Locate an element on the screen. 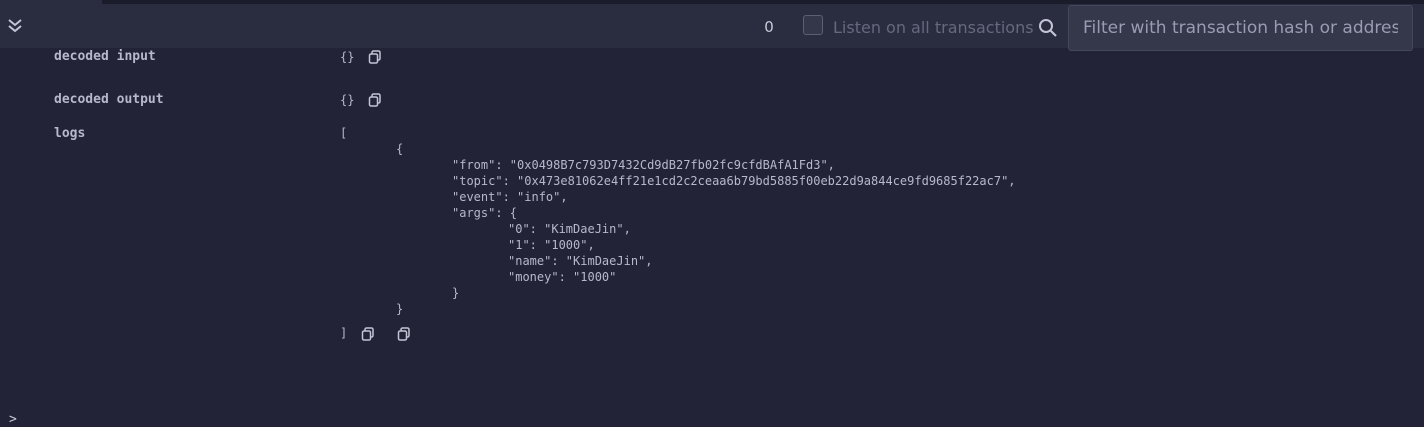 This screenshot has width=1424, height=427. double-chevron-down-icon is located at coordinates (15, 26).